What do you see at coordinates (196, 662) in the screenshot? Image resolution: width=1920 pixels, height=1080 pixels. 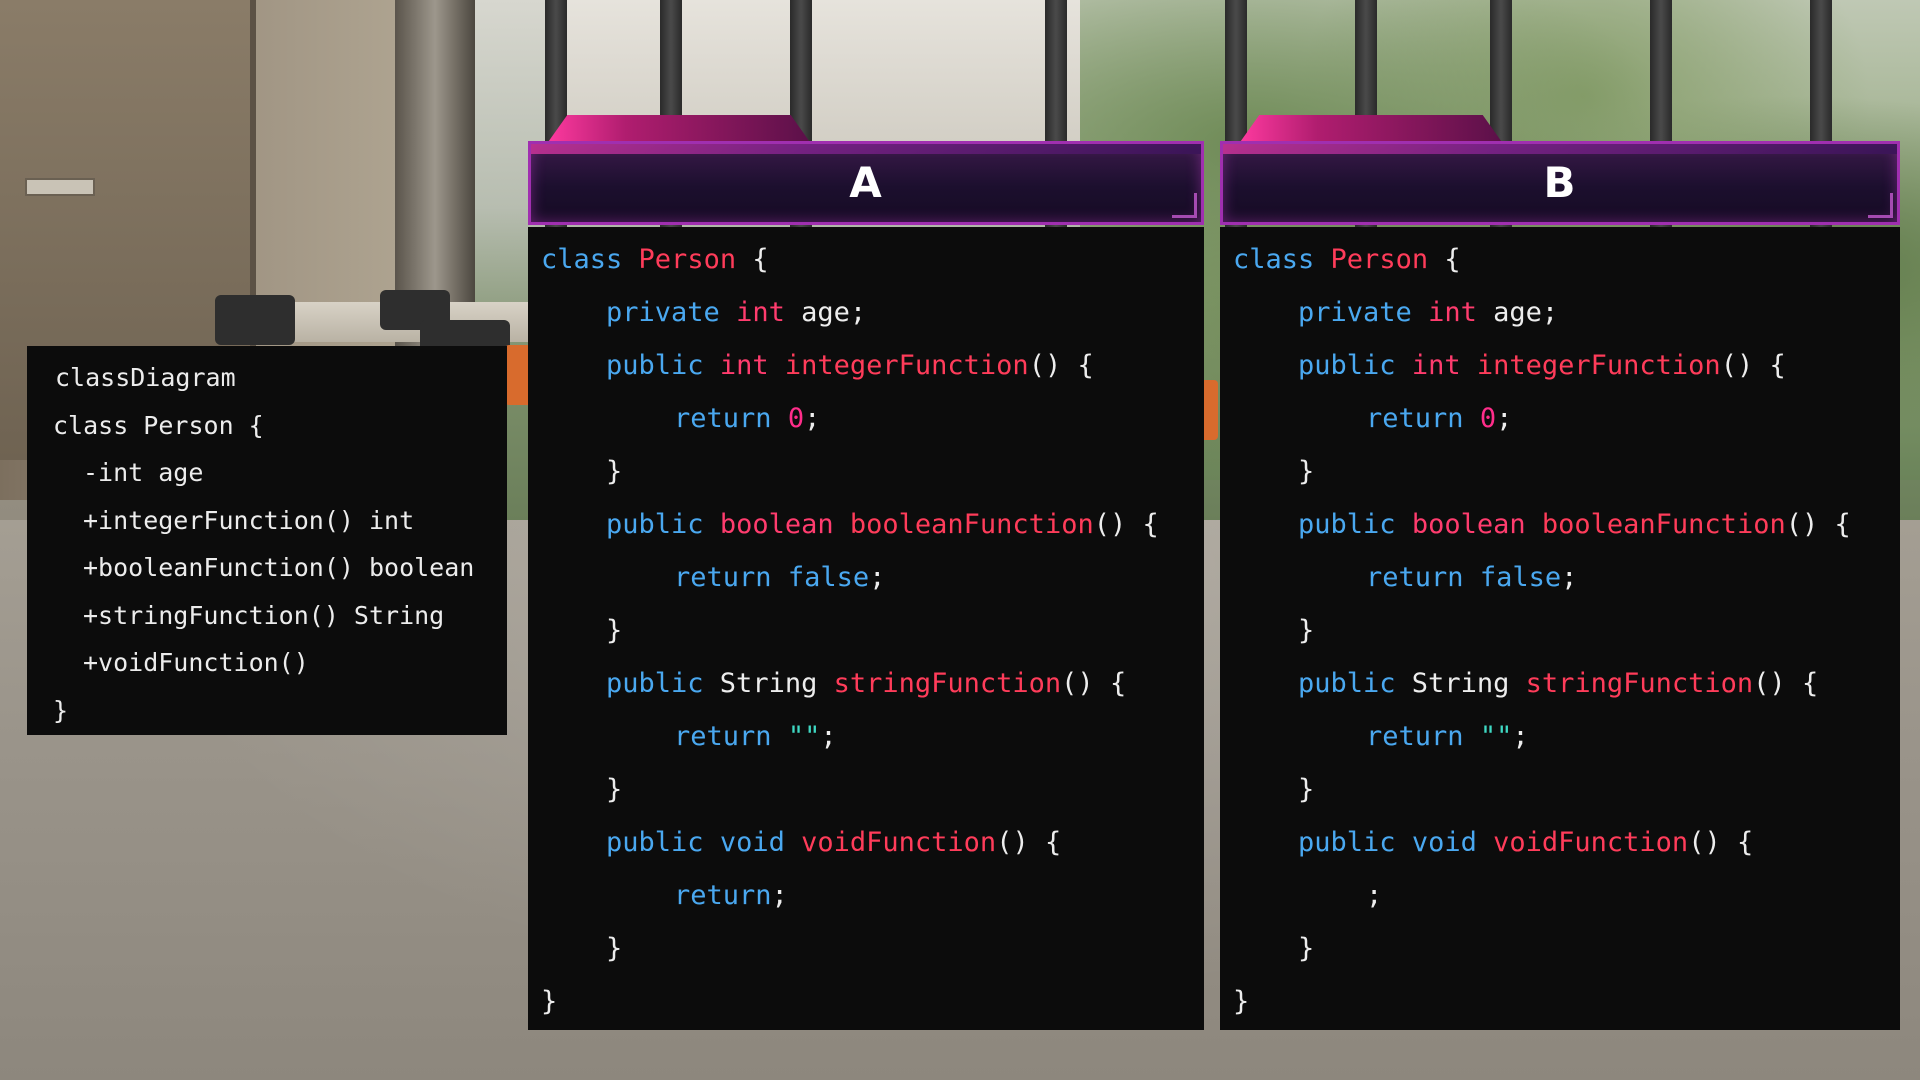 I see `diagram-line: +voidFunction()` at bounding box center [196, 662].